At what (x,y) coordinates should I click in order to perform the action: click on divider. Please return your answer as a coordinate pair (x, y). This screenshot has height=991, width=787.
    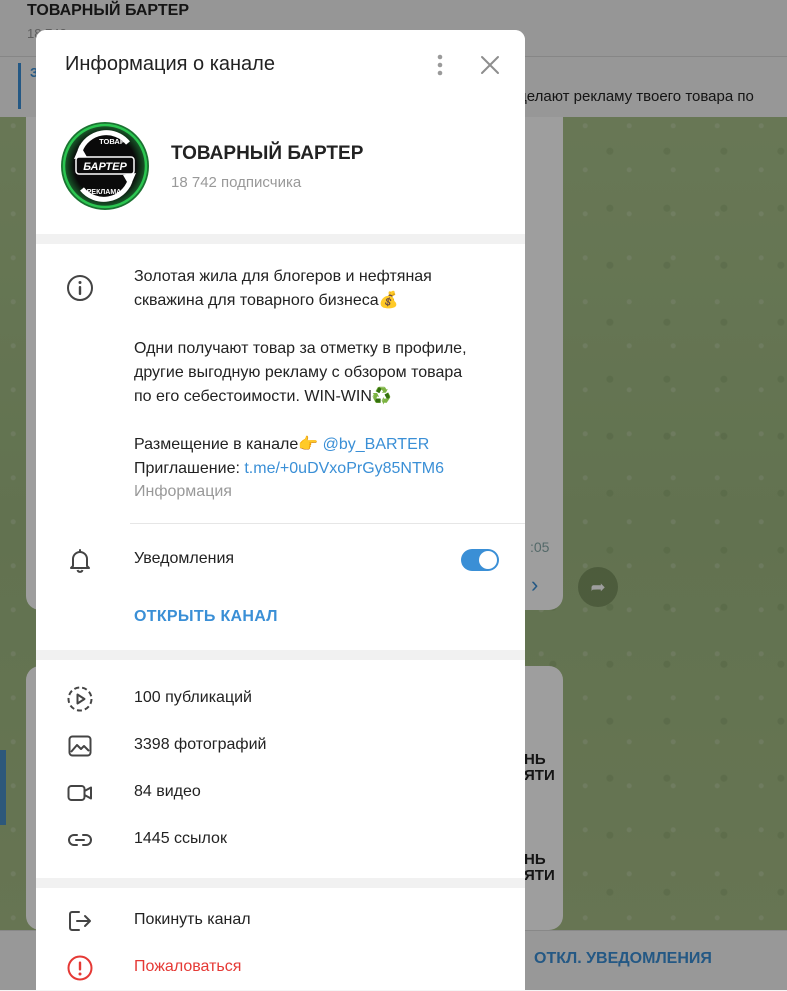
    Looking at the image, I should click on (327, 523).